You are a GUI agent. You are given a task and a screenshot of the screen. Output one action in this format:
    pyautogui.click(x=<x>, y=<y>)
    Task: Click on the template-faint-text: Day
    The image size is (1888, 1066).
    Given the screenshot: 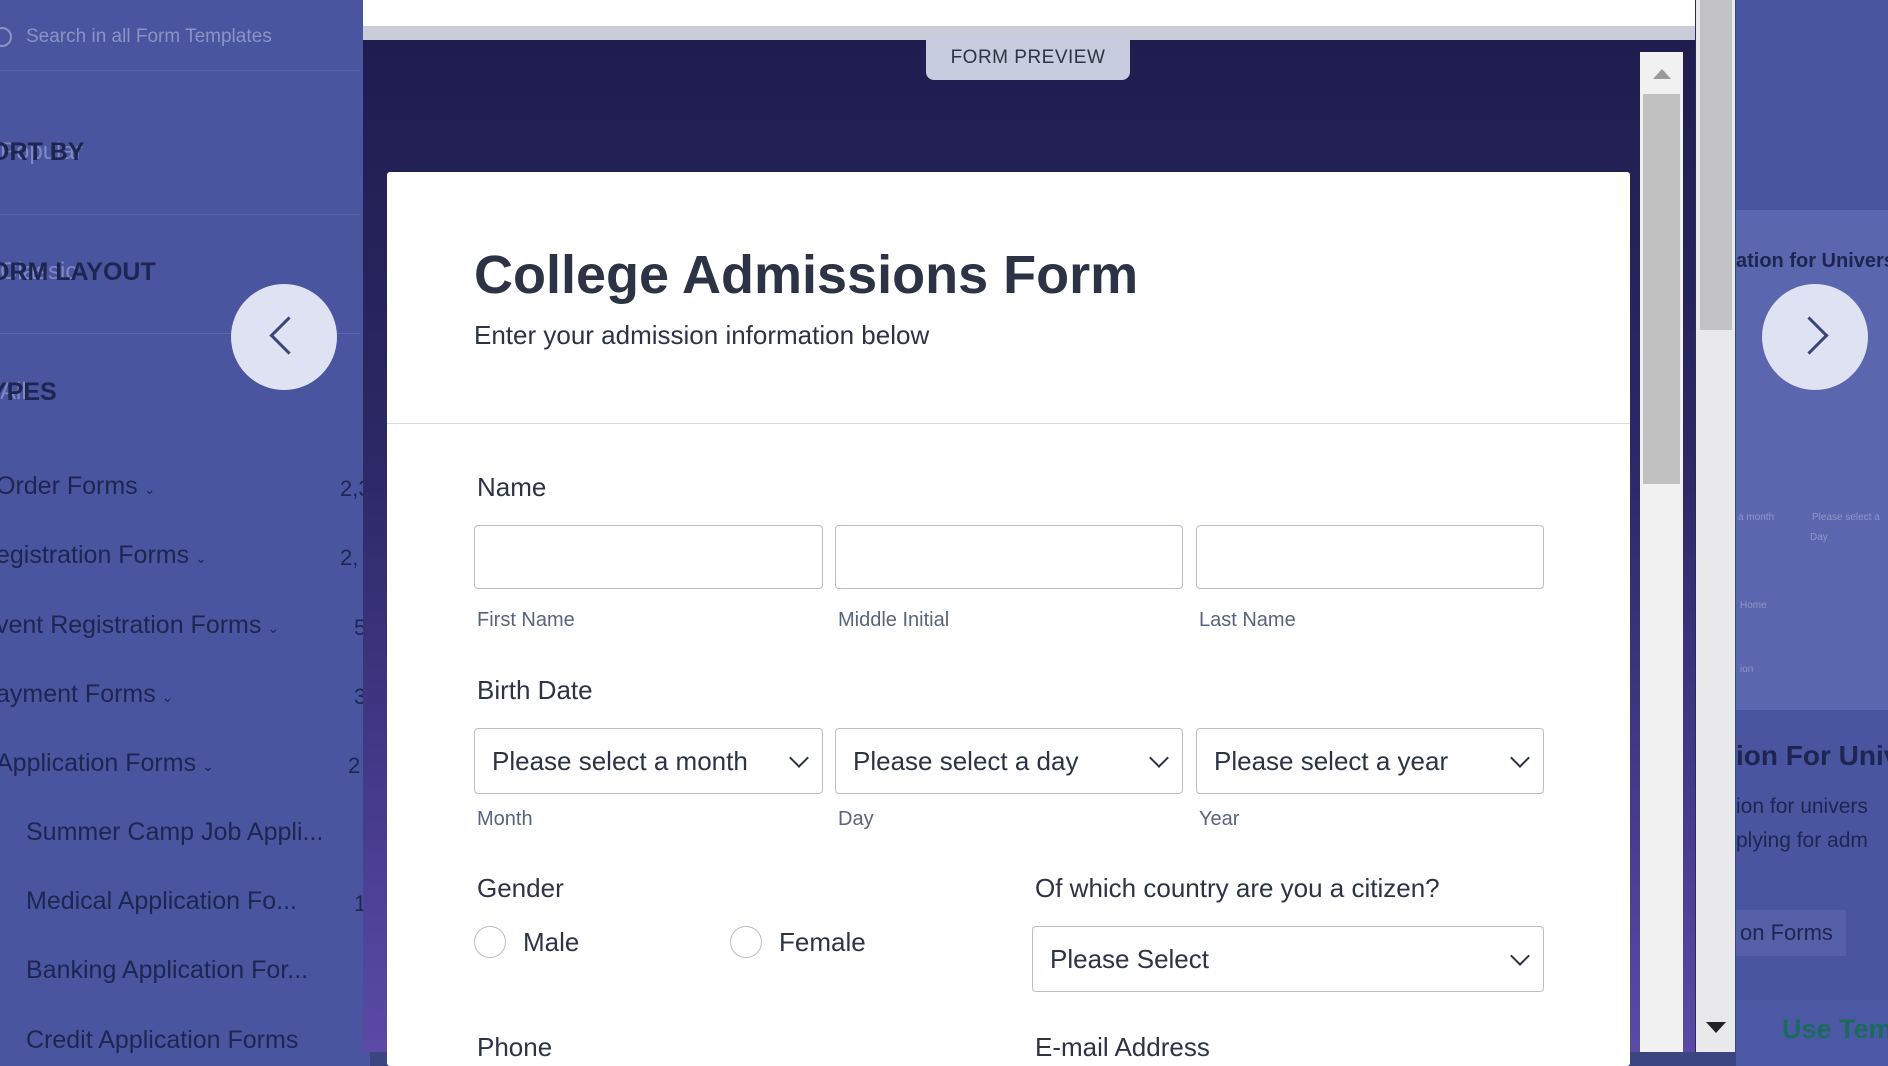 What is the action you would take?
    pyautogui.click(x=1819, y=537)
    